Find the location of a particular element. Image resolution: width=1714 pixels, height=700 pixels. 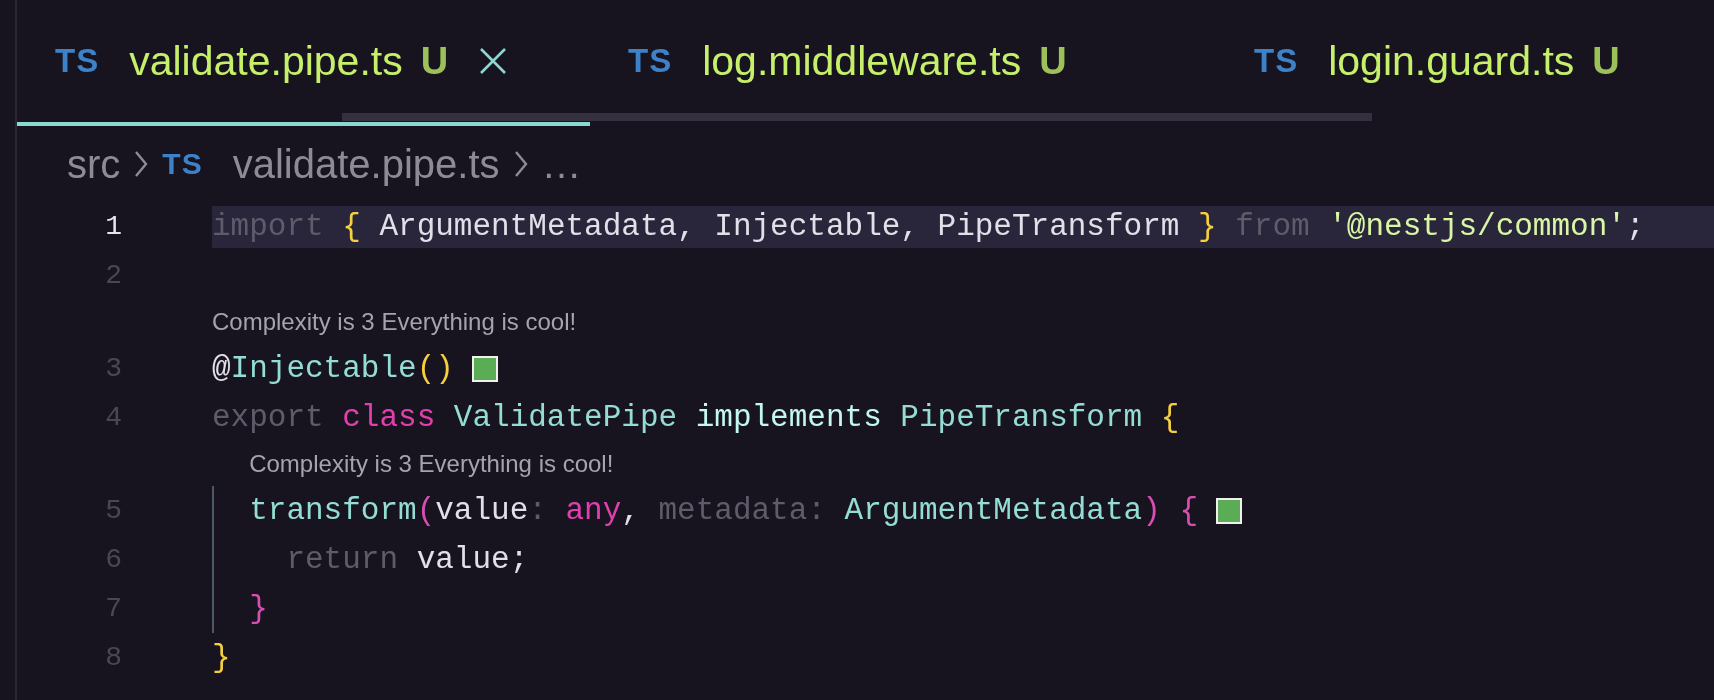

code-line: transform(value: any, metadata: ArgumentMetadata) { is located at coordinates (723, 510).